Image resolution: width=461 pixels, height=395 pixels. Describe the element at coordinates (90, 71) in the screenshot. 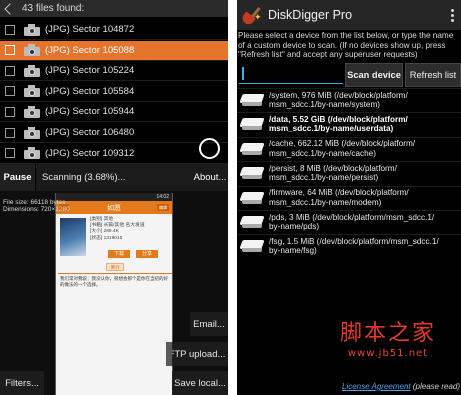

I see `file-name: (JPG) Sector 105224` at that location.